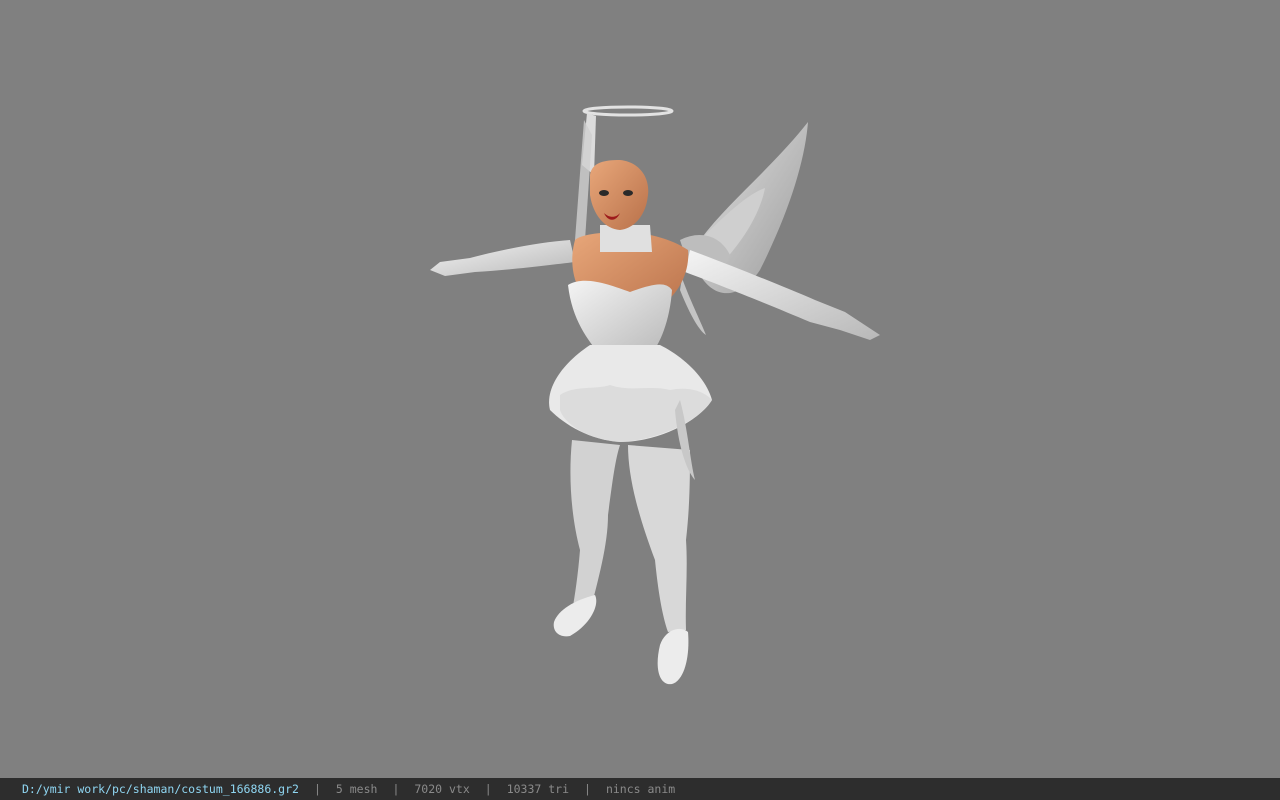 Image resolution: width=1280 pixels, height=800 pixels. What do you see at coordinates (619, 195) in the screenshot?
I see `head` at bounding box center [619, 195].